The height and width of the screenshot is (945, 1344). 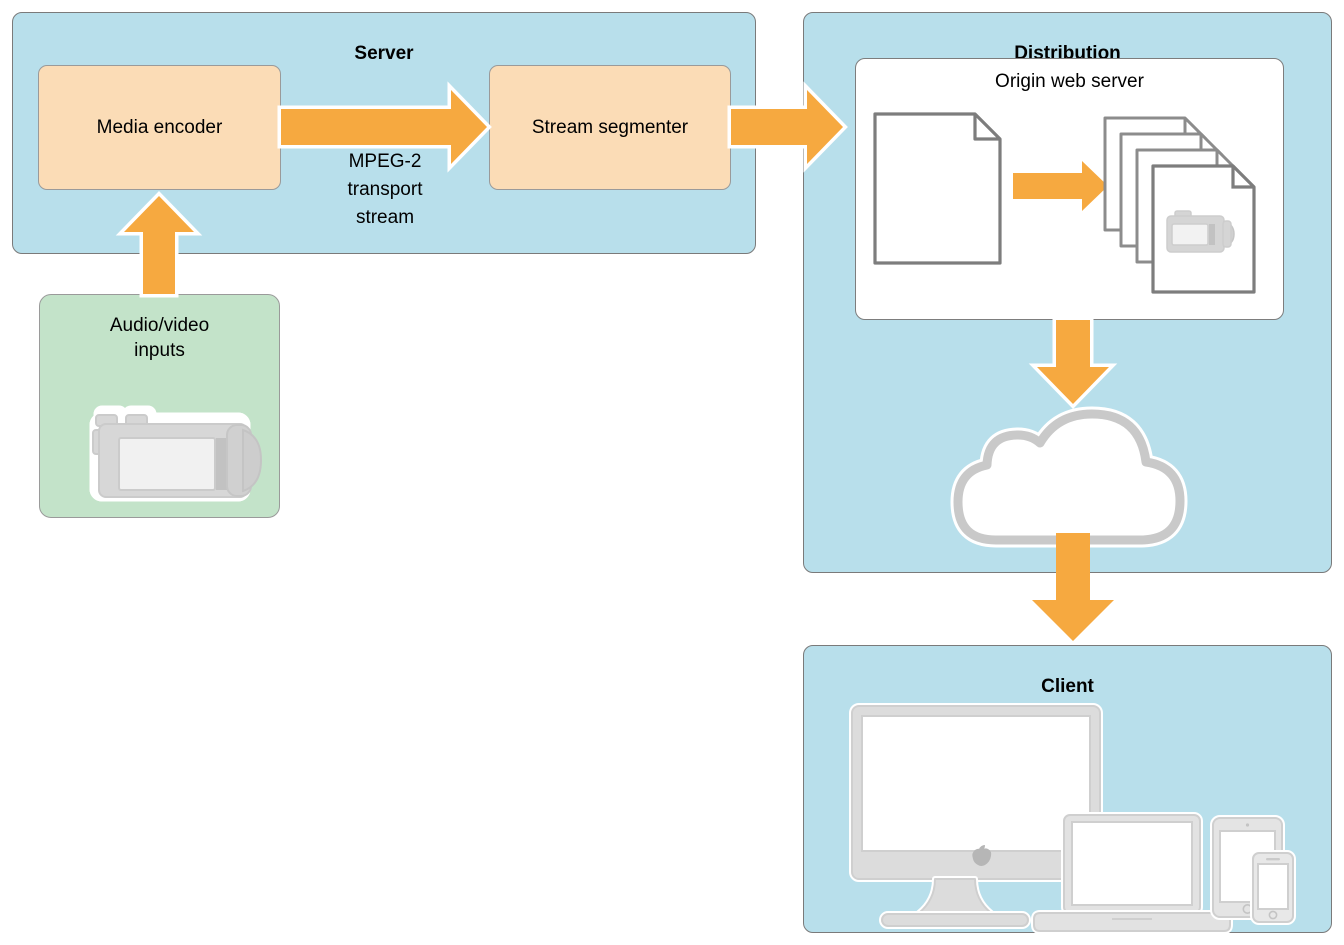 I want to click on ts-segment-label: .ts, so click(x=1198, y=263).